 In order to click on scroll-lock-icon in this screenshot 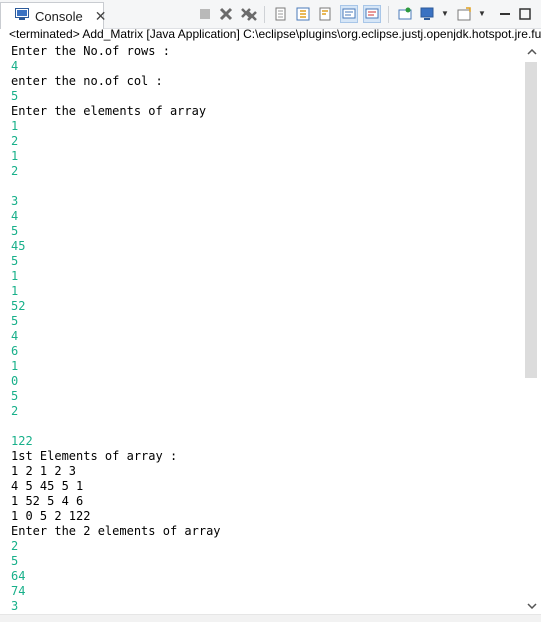, I will do `click(303, 14)`.